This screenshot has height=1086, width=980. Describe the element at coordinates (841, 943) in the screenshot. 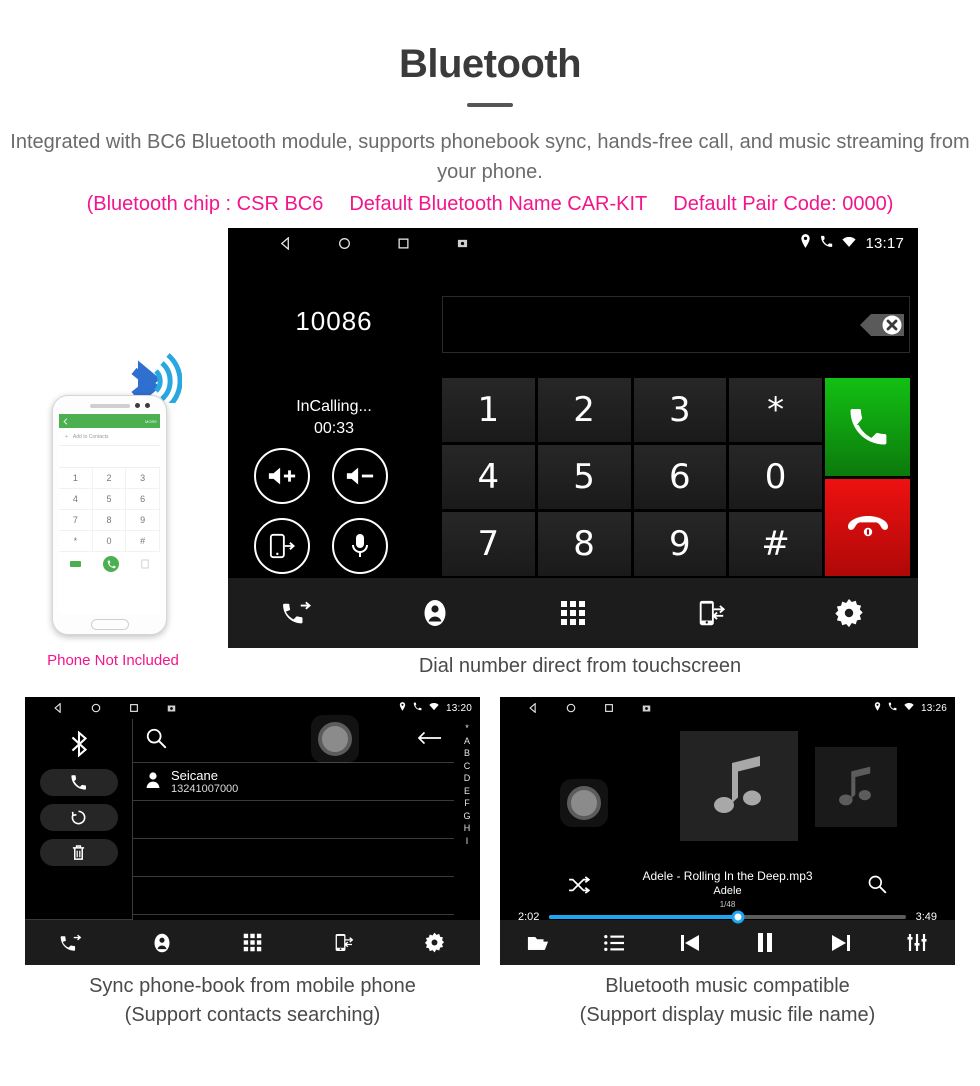

I see `next-button` at that location.